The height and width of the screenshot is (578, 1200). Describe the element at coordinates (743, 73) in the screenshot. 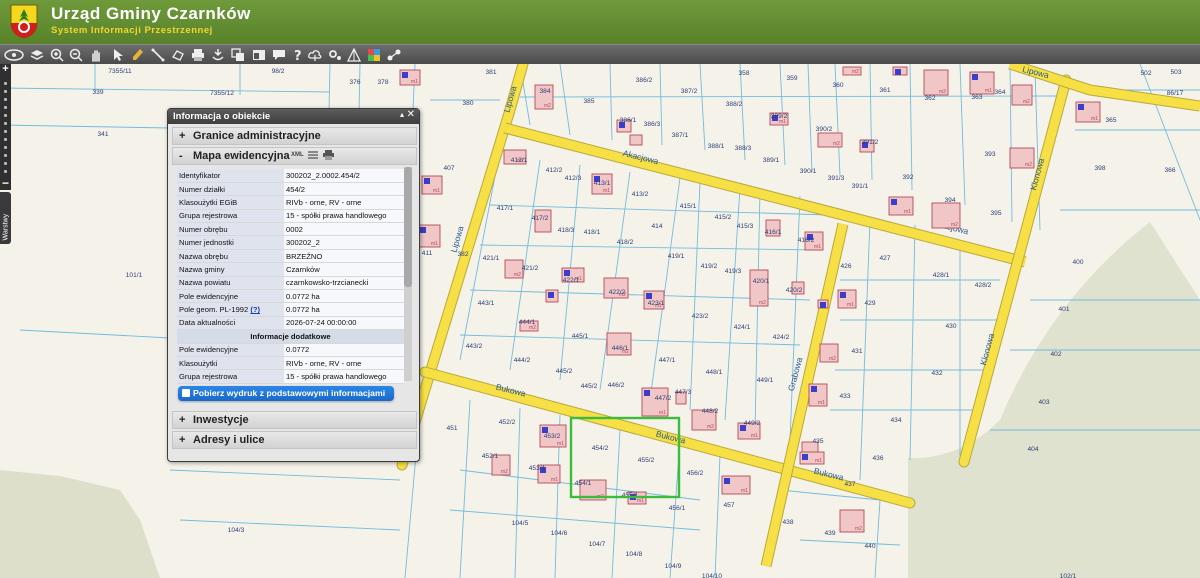

I see `parcel-label: 358` at that location.